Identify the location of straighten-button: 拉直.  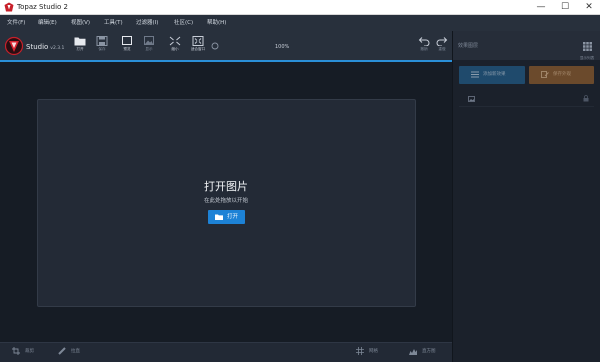
(69, 352).